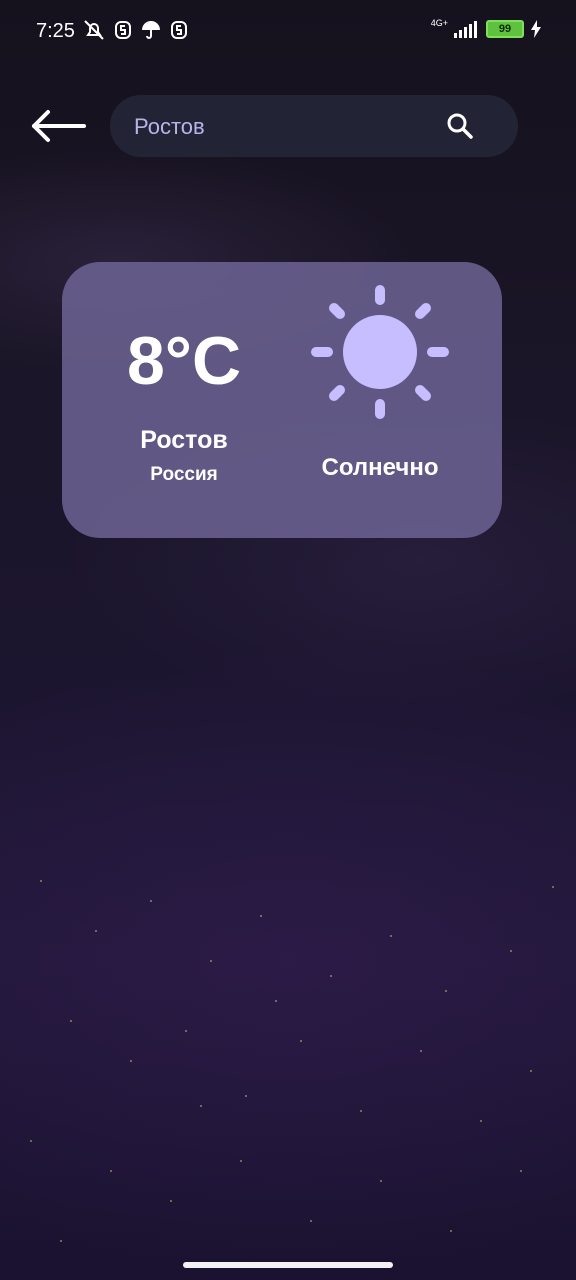 The image size is (576, 1280). What do you see at coordinates (184, 474) in the screenshot?
I see `country-name: Россия` at bounding box center [184, 474].